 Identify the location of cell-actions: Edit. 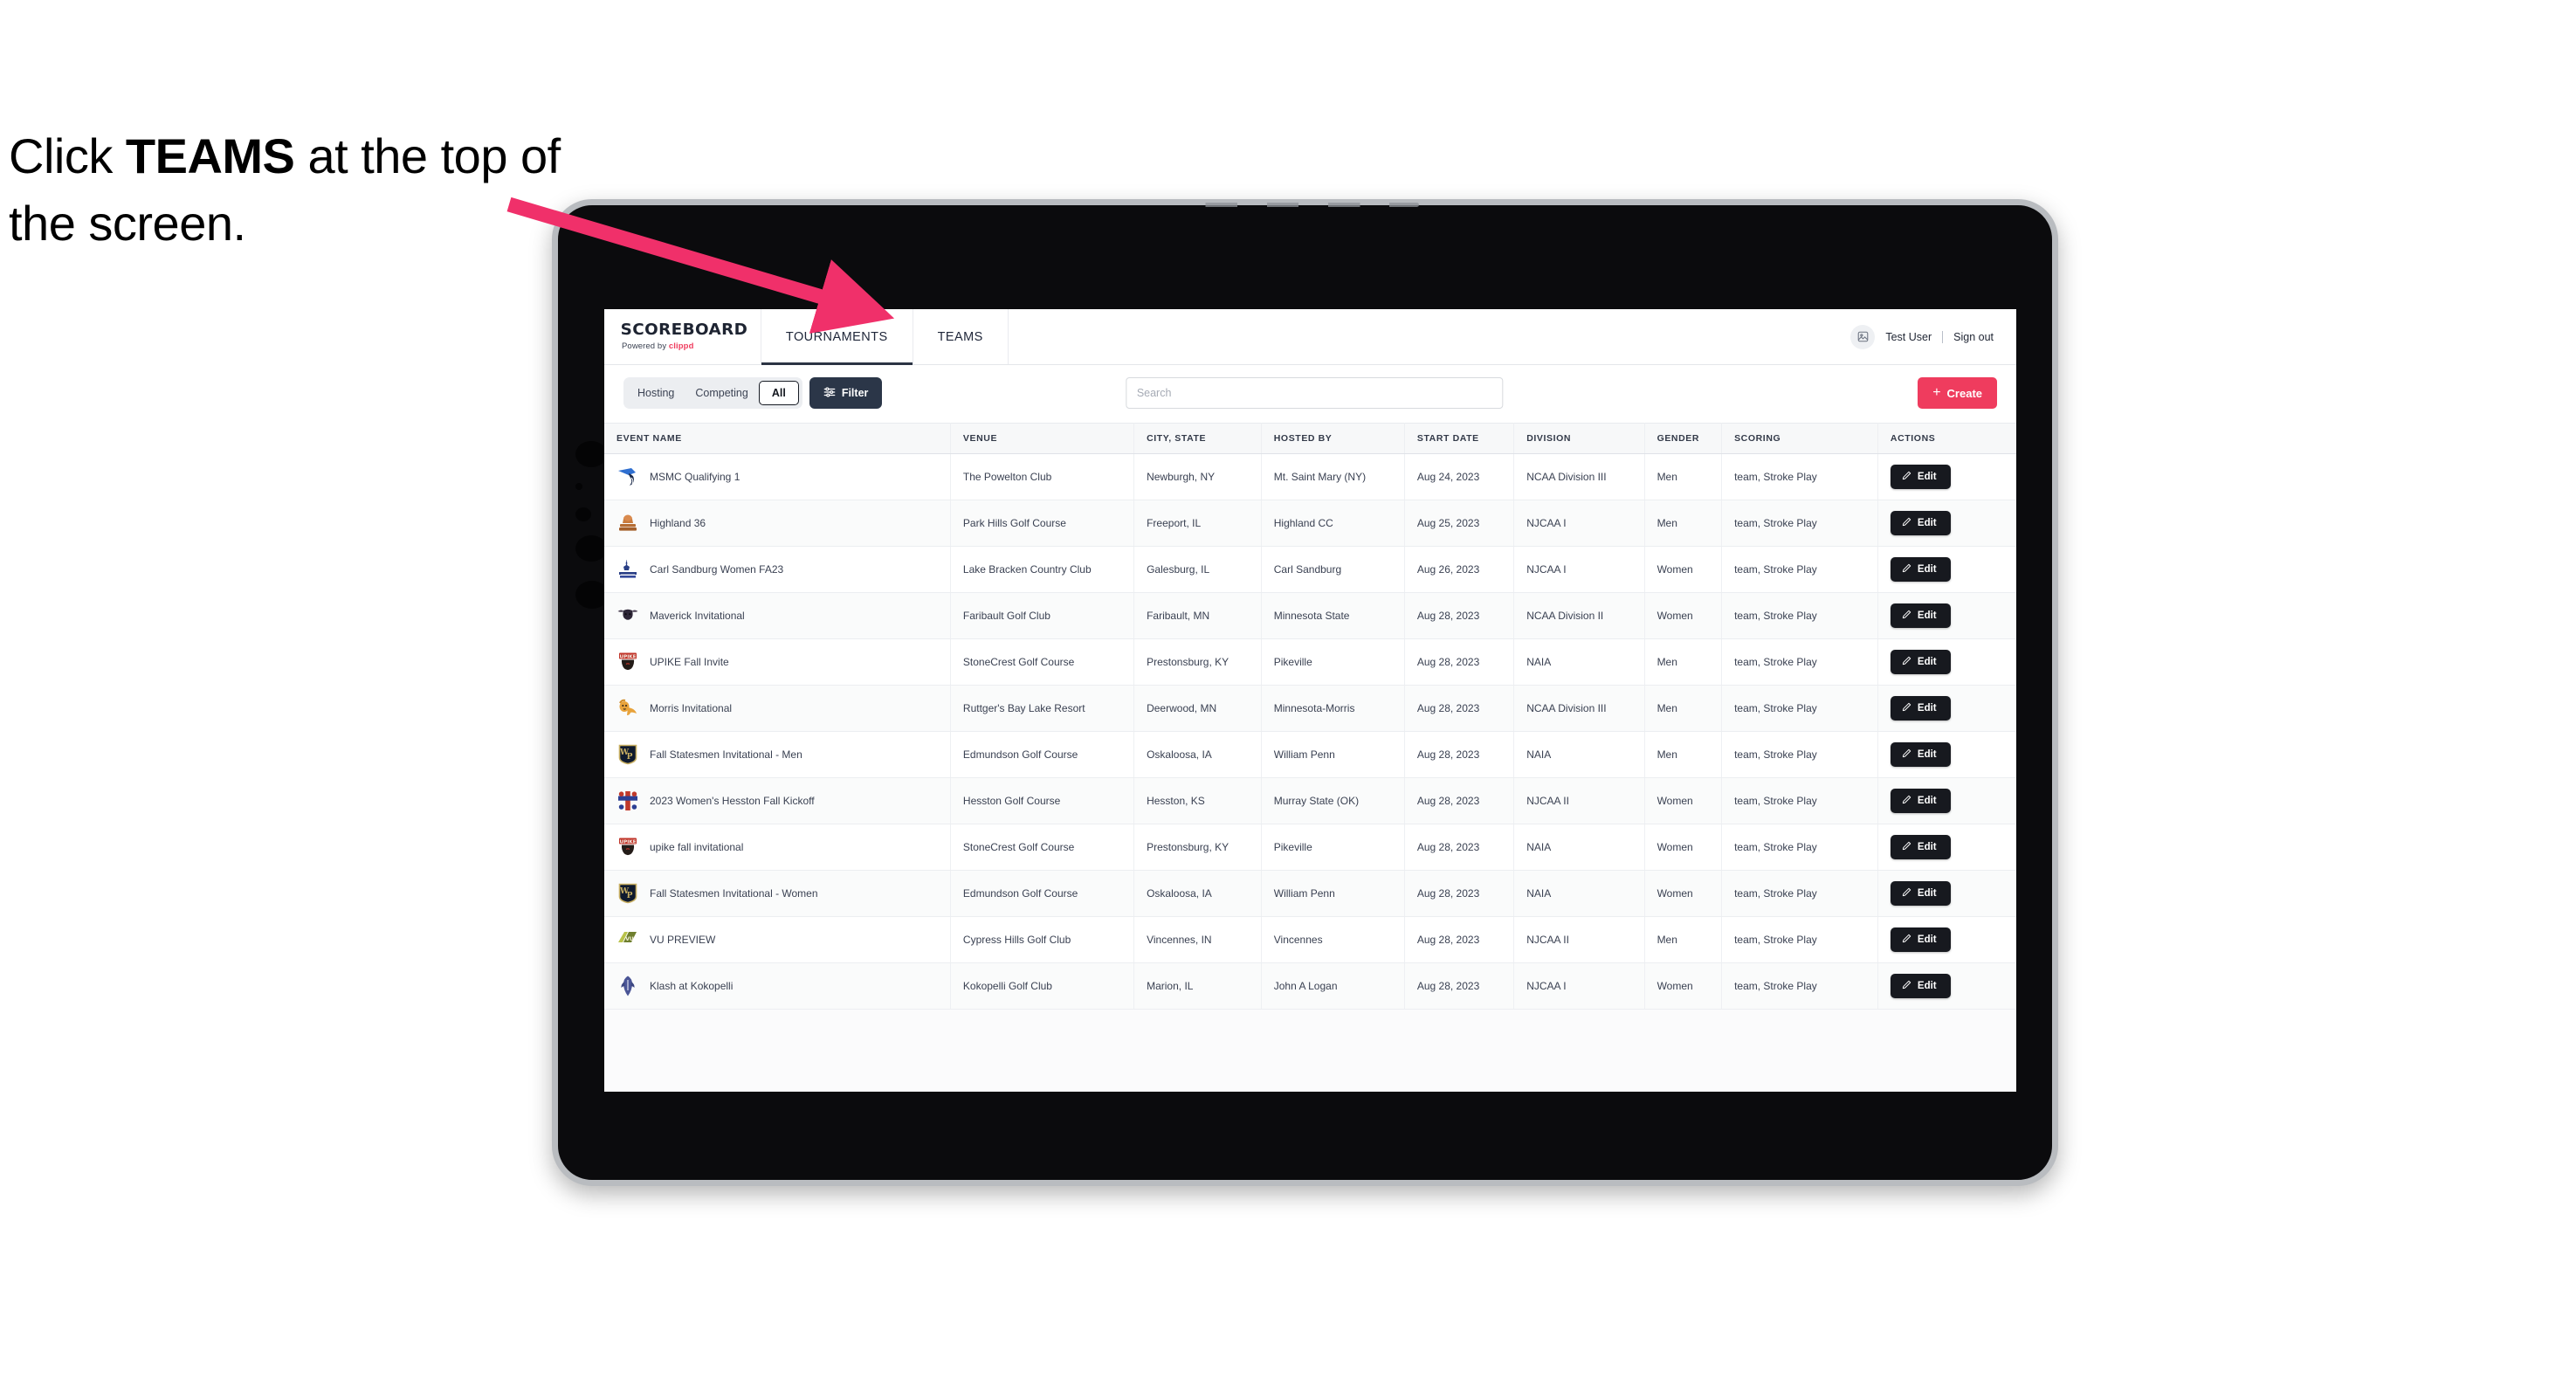
(1946, 569).